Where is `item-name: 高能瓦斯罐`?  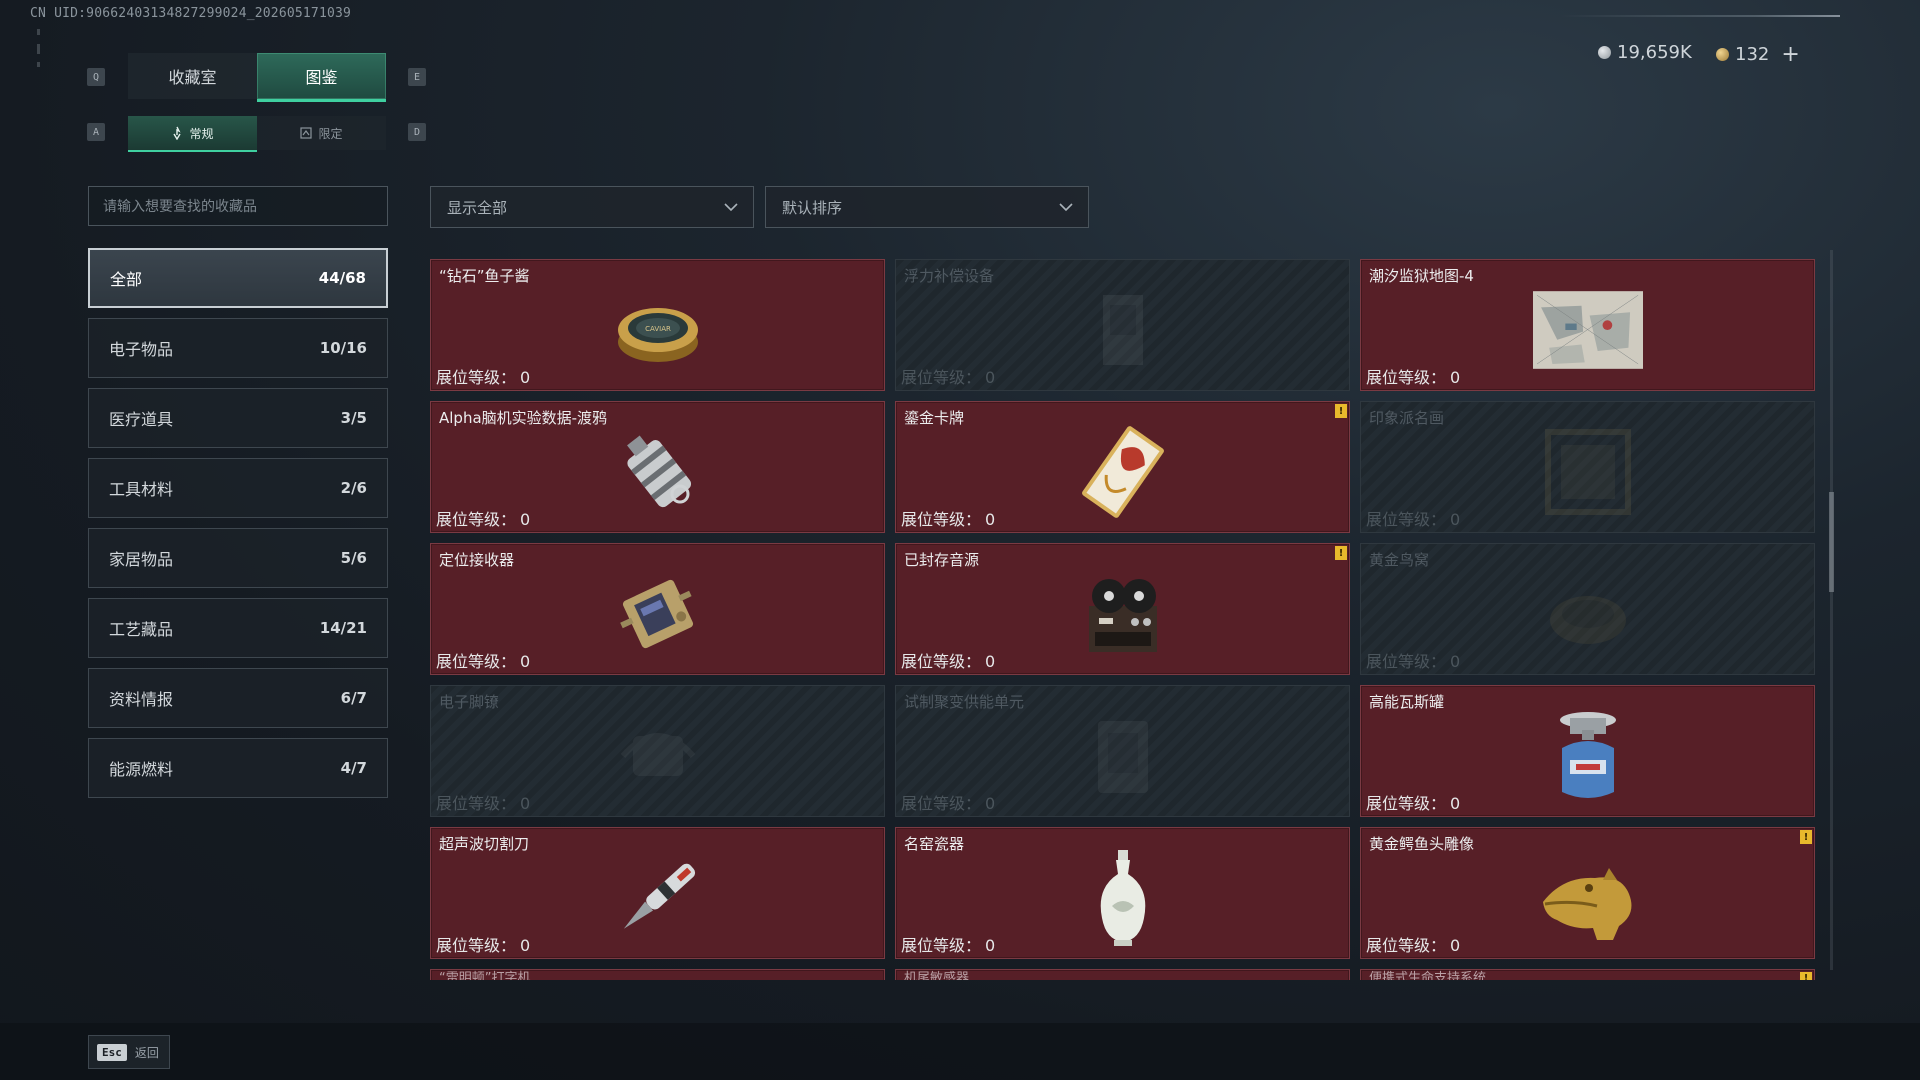 item-name: 高能瓦斯罐 is located at coordinates (1407, 702).